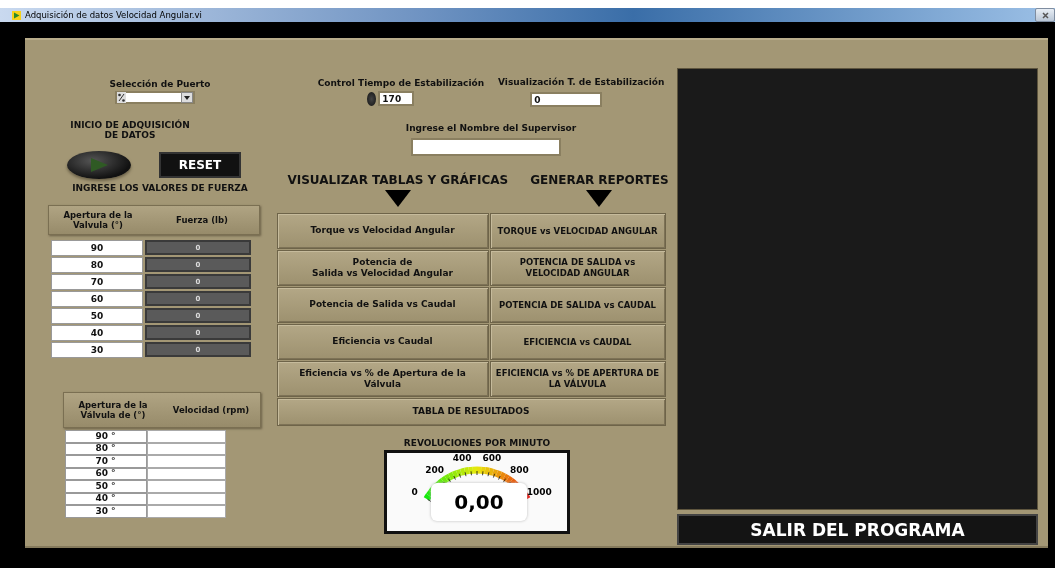 This screenshot has height=568, width=1055. Describe the element at coordinates (382, 305) in the screenshot. I see `graph-button: Potencia de Salida vs Caudal` at that location.